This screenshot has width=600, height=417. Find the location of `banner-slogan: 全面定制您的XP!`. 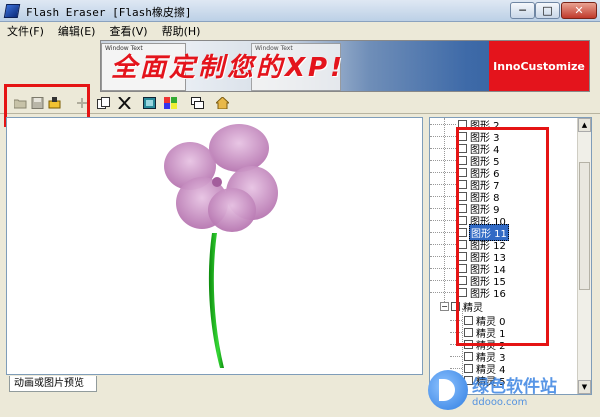

banner-slogan: 全面定制您的XP! is located at coordinates (228, 68).